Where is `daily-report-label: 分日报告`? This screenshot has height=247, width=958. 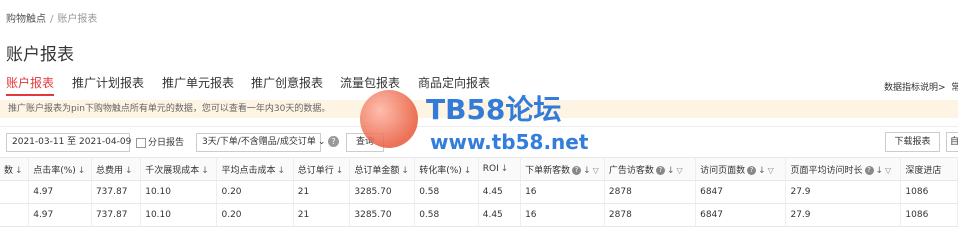 daily-report-label: 分日报告 is located at coordinates (166, 143).